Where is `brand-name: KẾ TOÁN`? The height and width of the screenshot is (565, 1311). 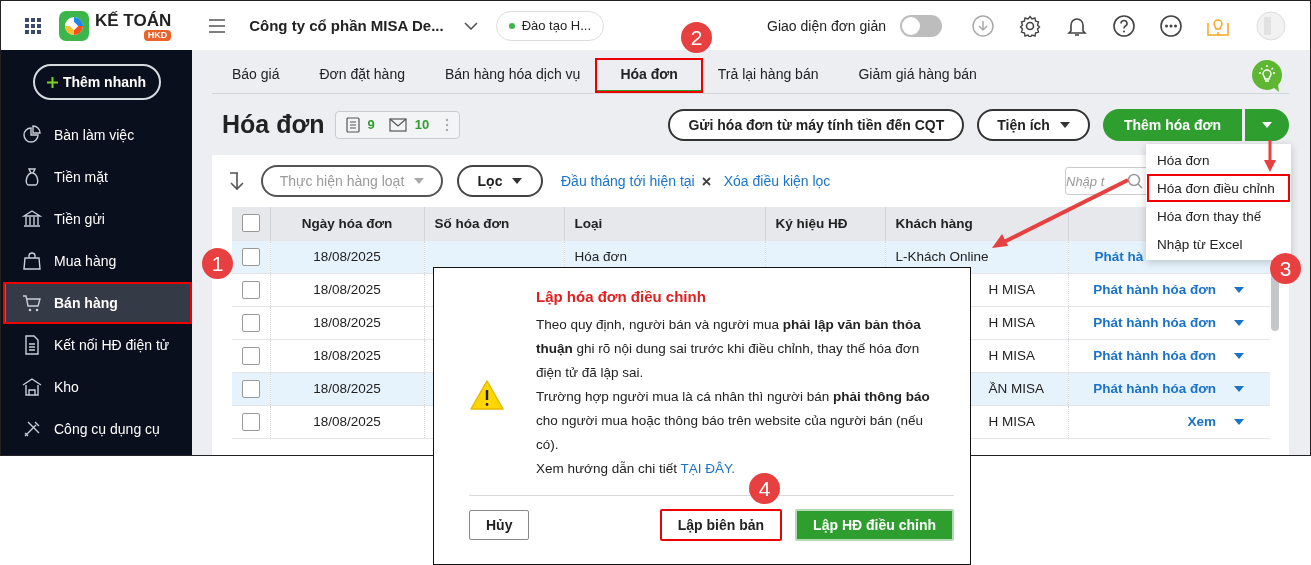
brand-name: KẾ TOÁN is located at coordinates (133, 20).